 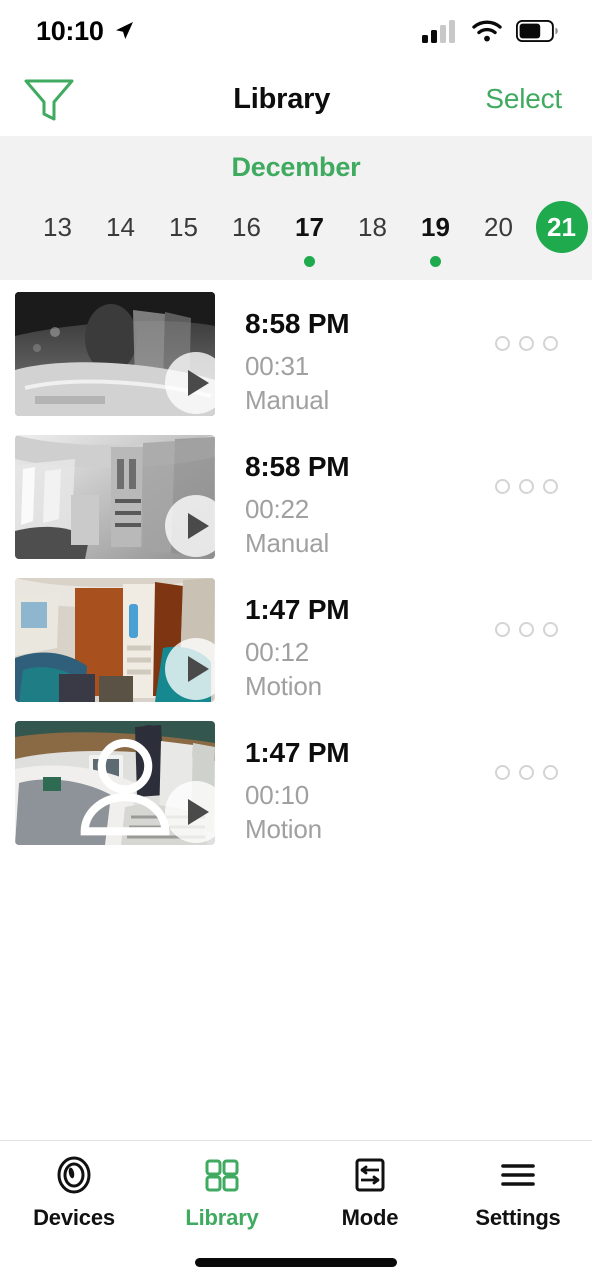 I want to click on clip-duration: 00:12, so click(x=277, y=652).